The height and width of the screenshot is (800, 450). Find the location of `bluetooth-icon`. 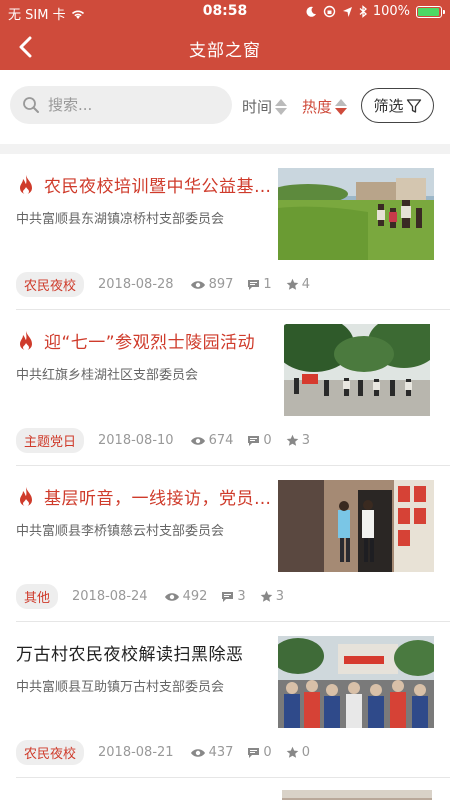

bluetooth-icon is located at coordinates (363, 11).